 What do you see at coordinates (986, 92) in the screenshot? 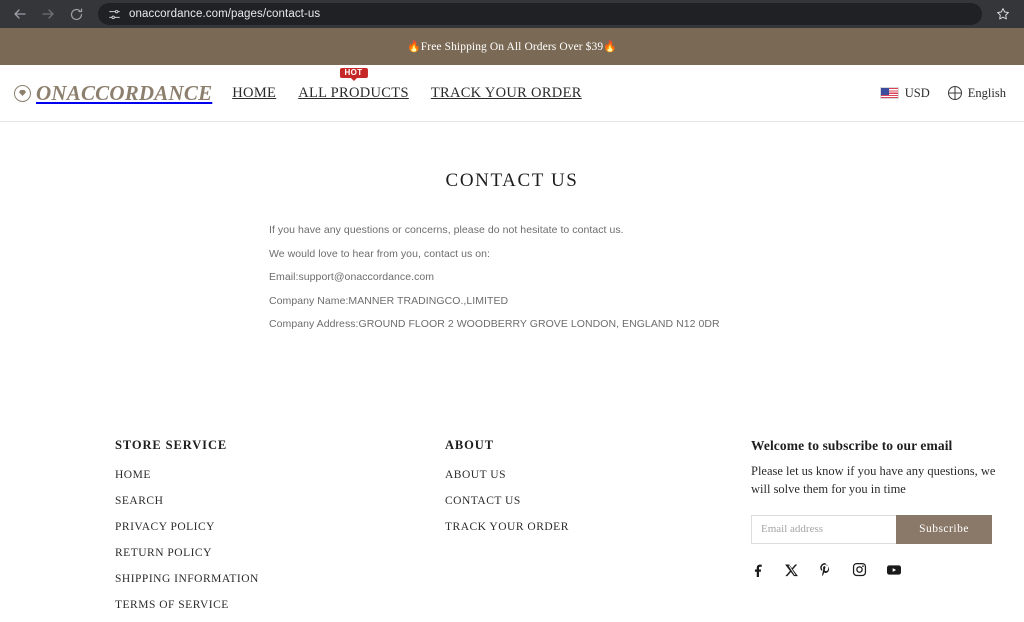
I see `language-label: English` at bounding box center [986, 92].